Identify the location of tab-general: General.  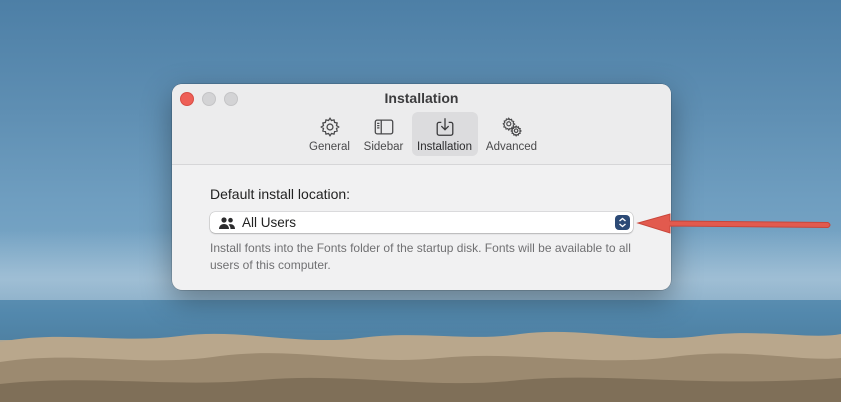
(330, 134).